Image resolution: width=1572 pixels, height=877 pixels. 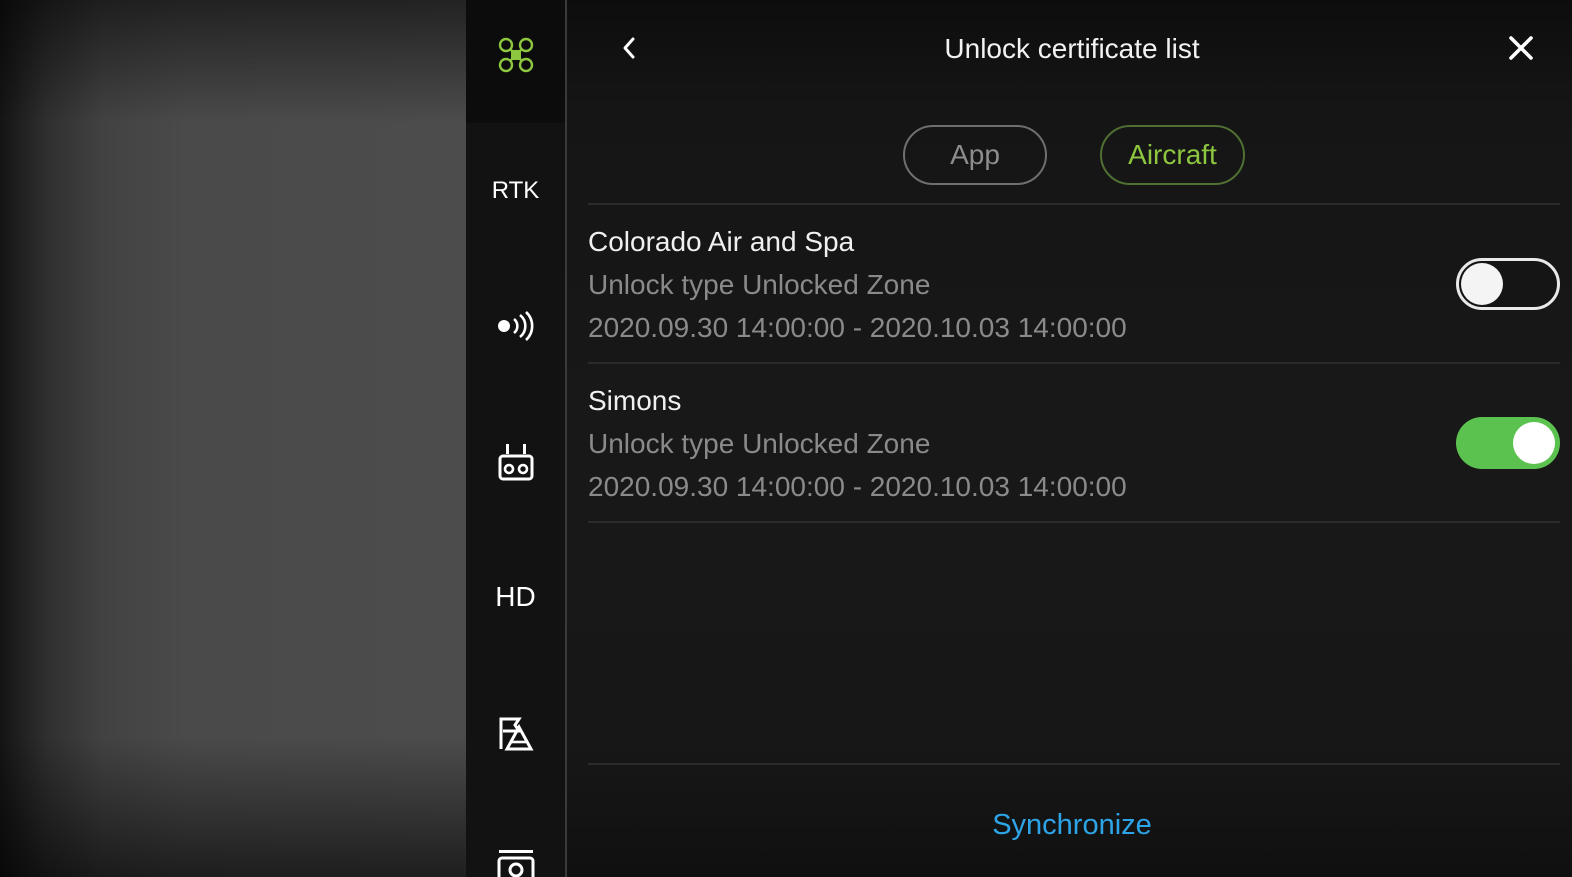 I want to click on close-button, so click(x=1521, y=48).